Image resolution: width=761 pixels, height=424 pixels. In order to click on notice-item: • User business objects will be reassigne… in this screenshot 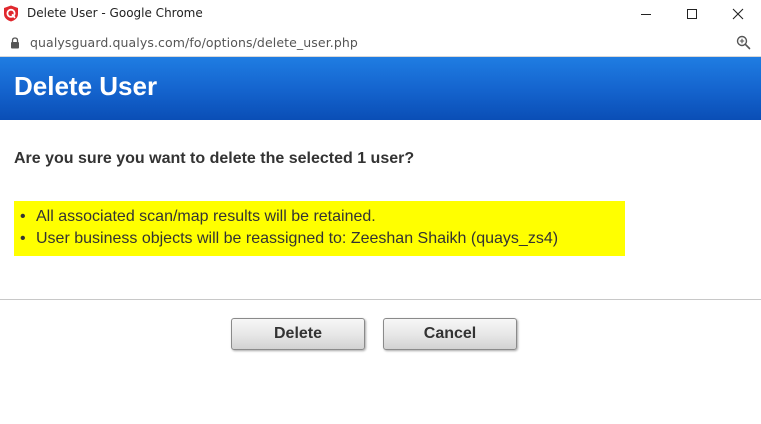, I will do `click(322, 239)`.